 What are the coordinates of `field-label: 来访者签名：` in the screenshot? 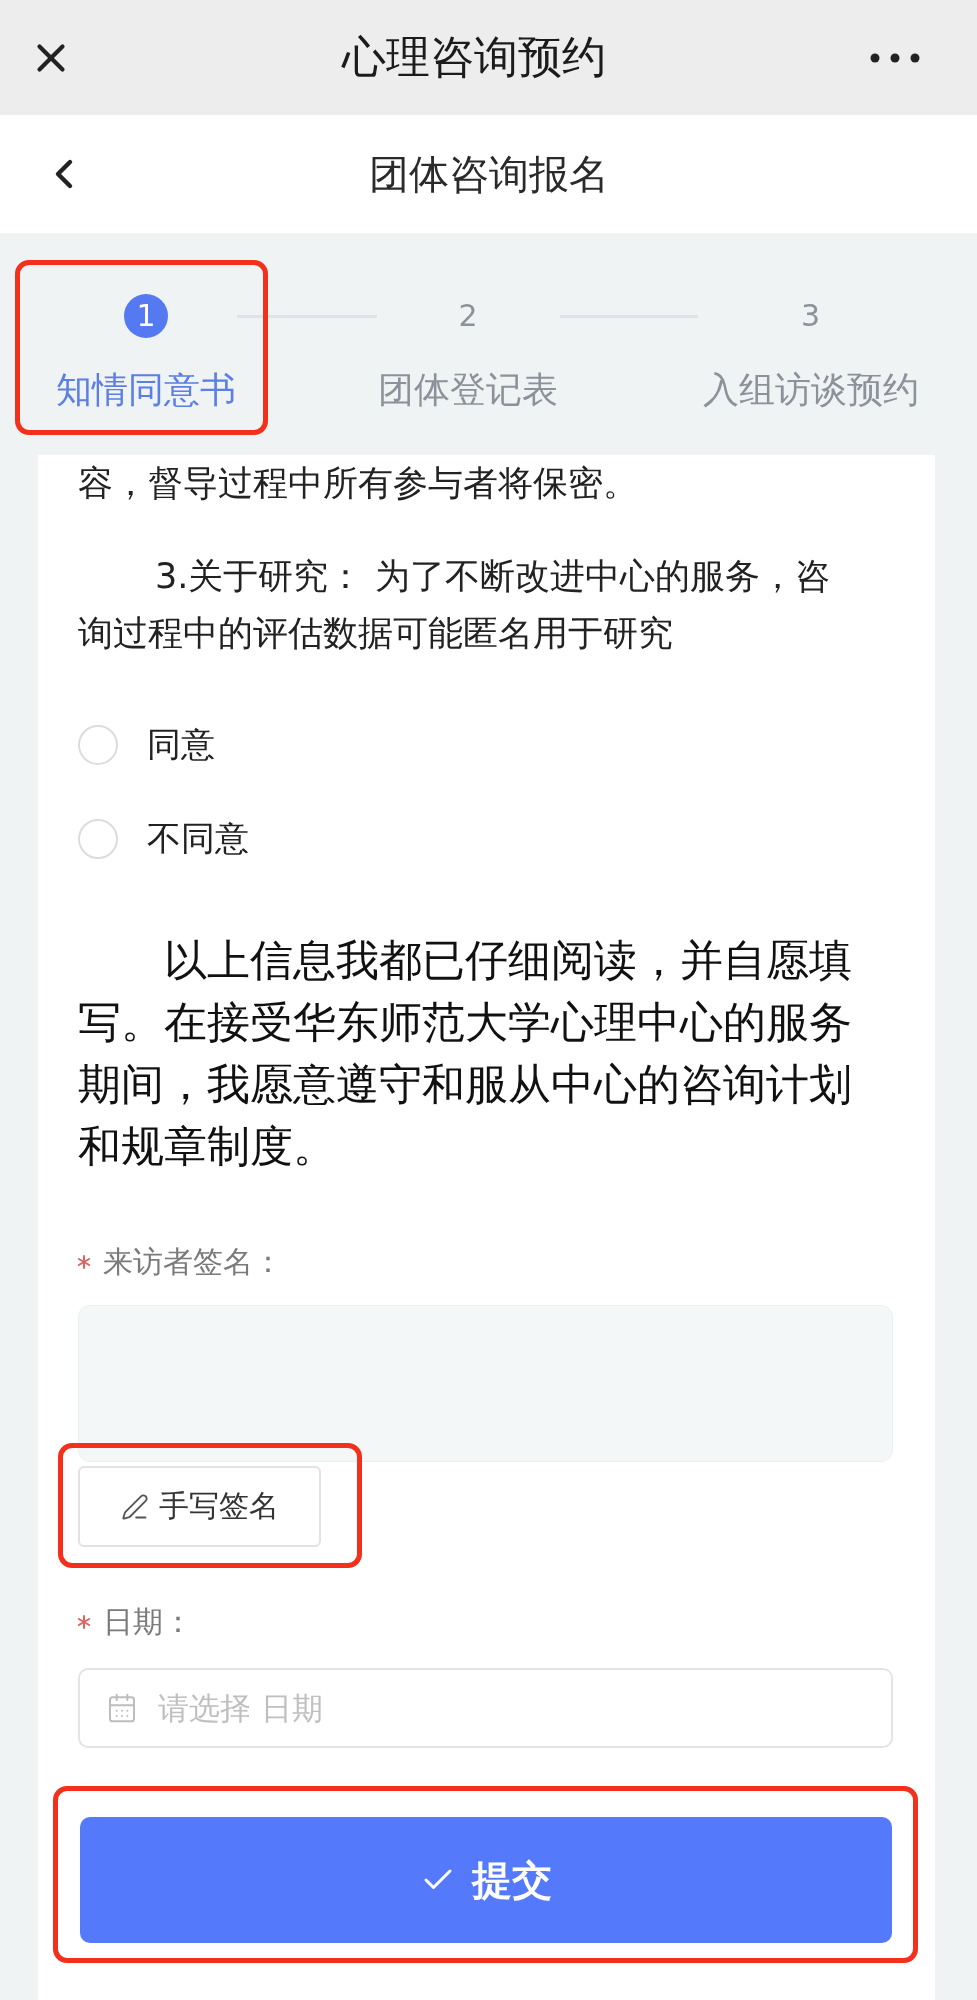 It's located at (193, 1262).